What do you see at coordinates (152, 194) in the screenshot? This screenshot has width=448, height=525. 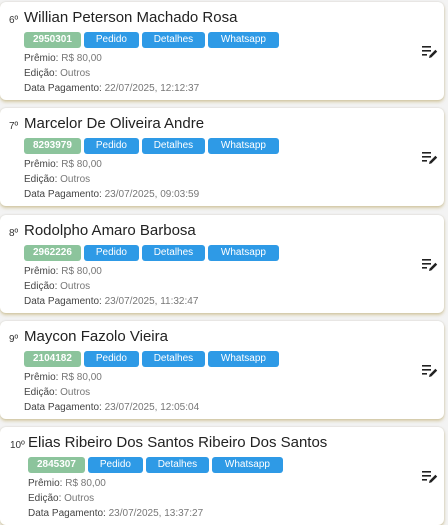 I see `data-pagamento-value: 23/07/2025, 09:03:59` at bounding box center [152, 194].